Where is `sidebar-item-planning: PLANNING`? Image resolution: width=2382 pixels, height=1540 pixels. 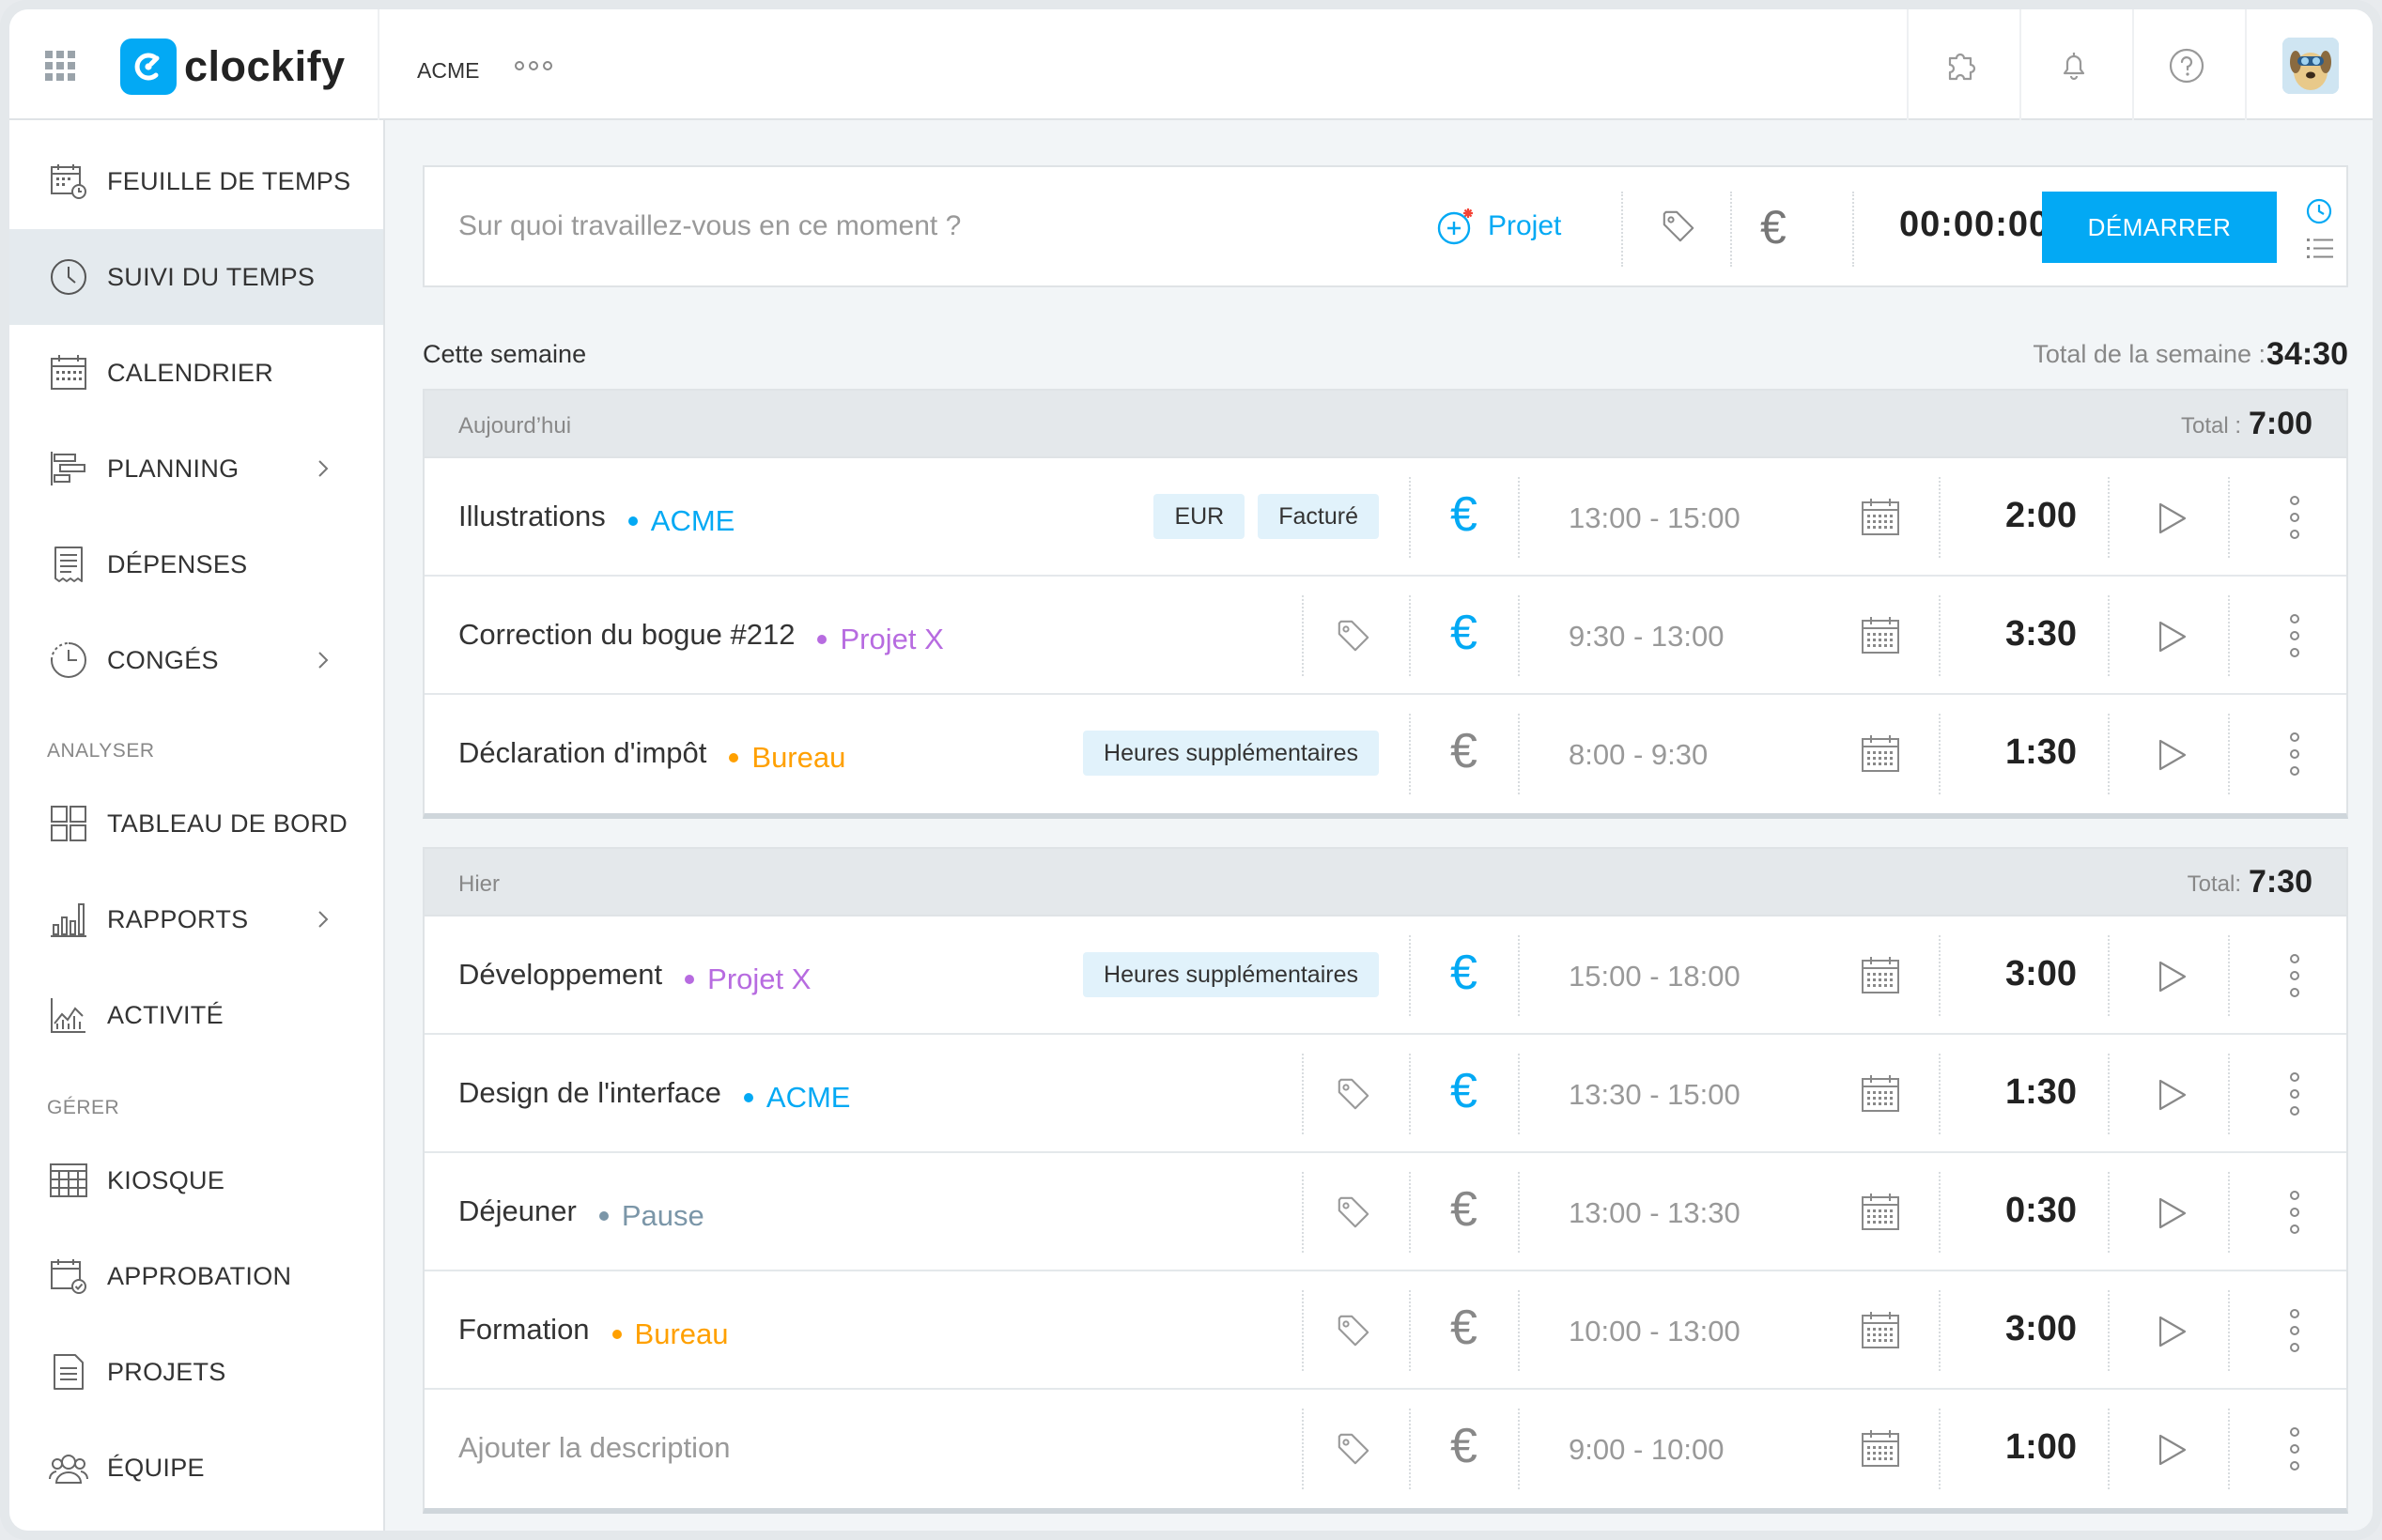 sidebar-item-planning: PLANNING is located at coordinates (196, 468).